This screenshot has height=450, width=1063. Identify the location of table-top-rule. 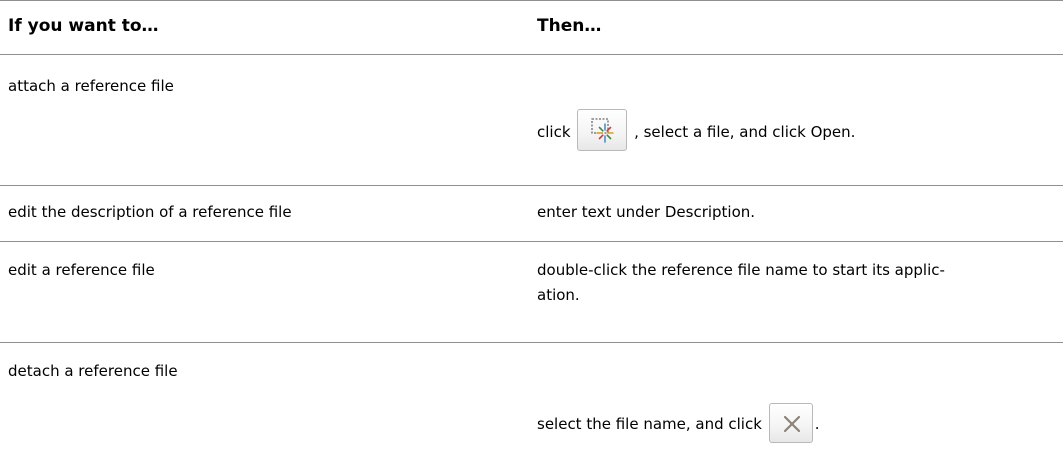
(531, 0).